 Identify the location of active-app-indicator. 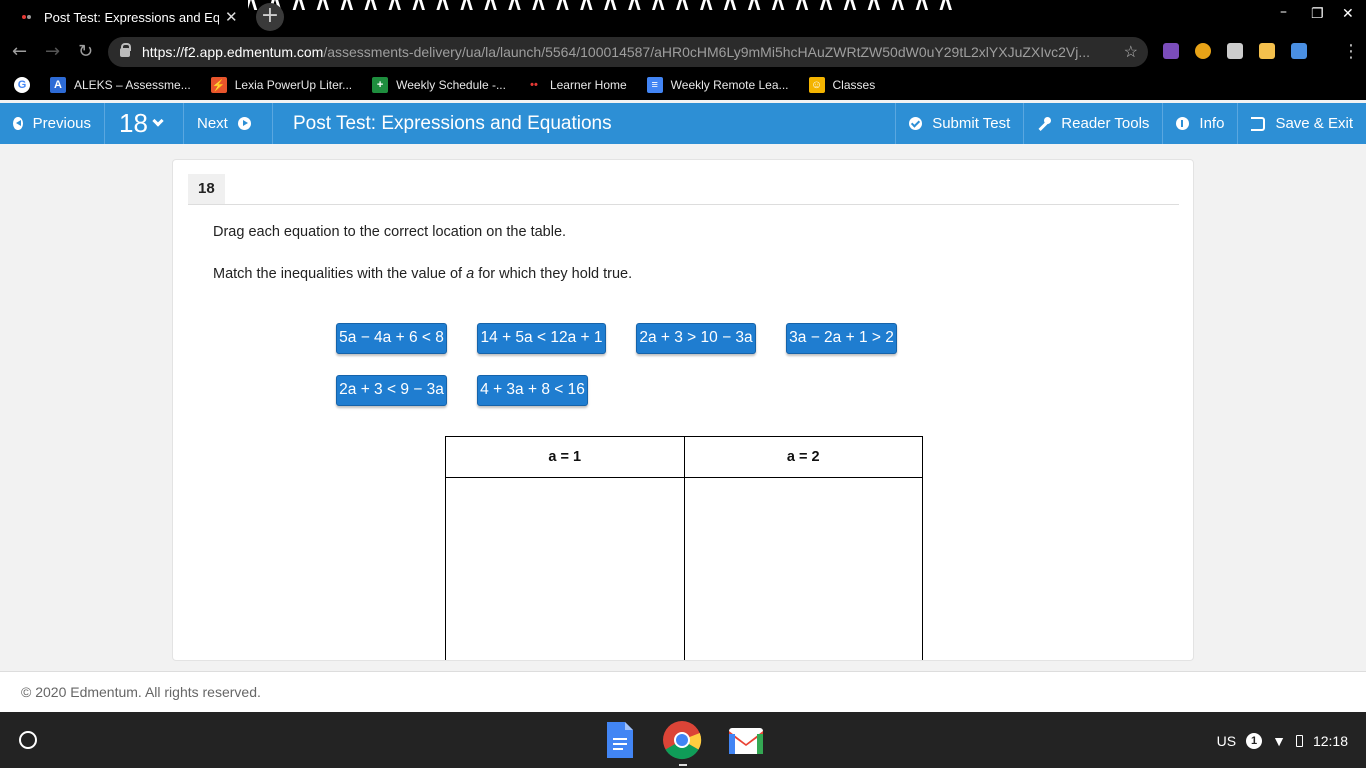
(683, 765).